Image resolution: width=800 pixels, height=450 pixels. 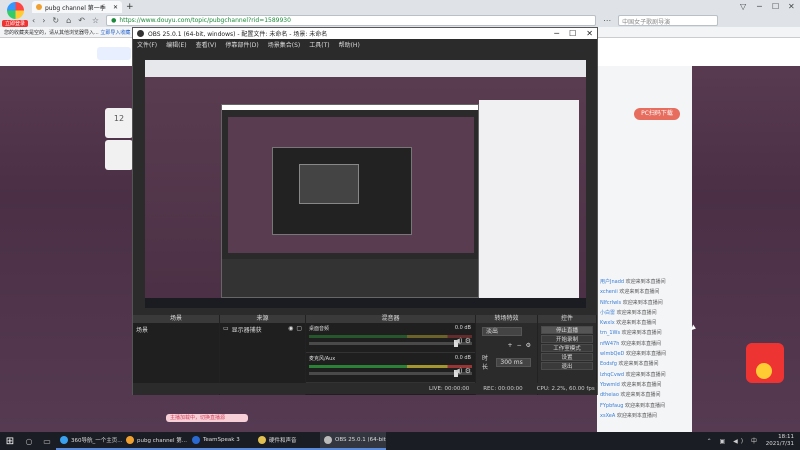 What do you see at coordinates (119, 123) in the screenshot?
I see `sidebar-card: 12` at bounding box center [119, 123].